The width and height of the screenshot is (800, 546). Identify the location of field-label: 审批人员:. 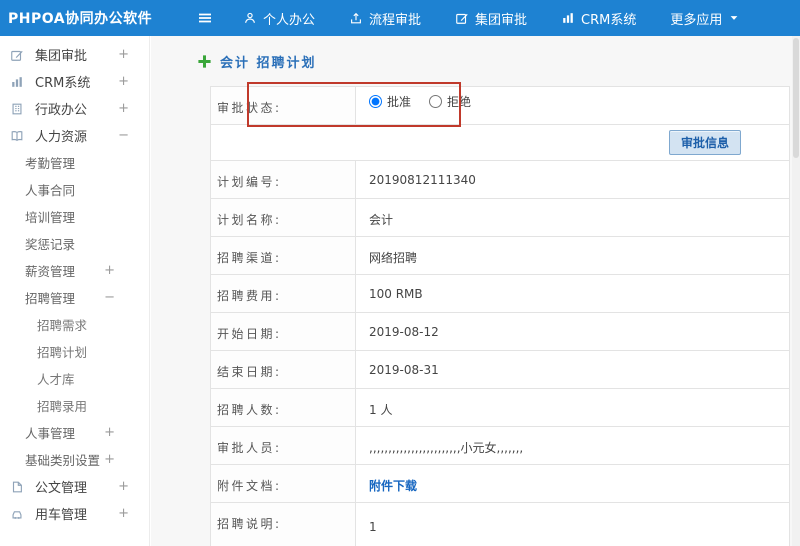
(283, 445).